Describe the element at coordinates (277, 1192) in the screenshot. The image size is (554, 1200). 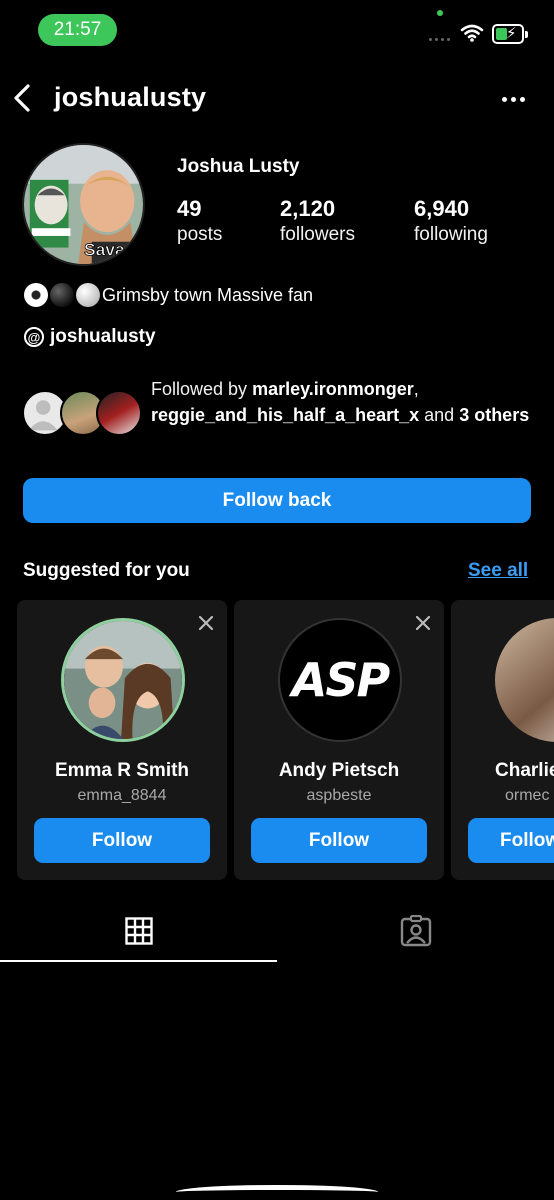
I see `home-indicator` at that location.